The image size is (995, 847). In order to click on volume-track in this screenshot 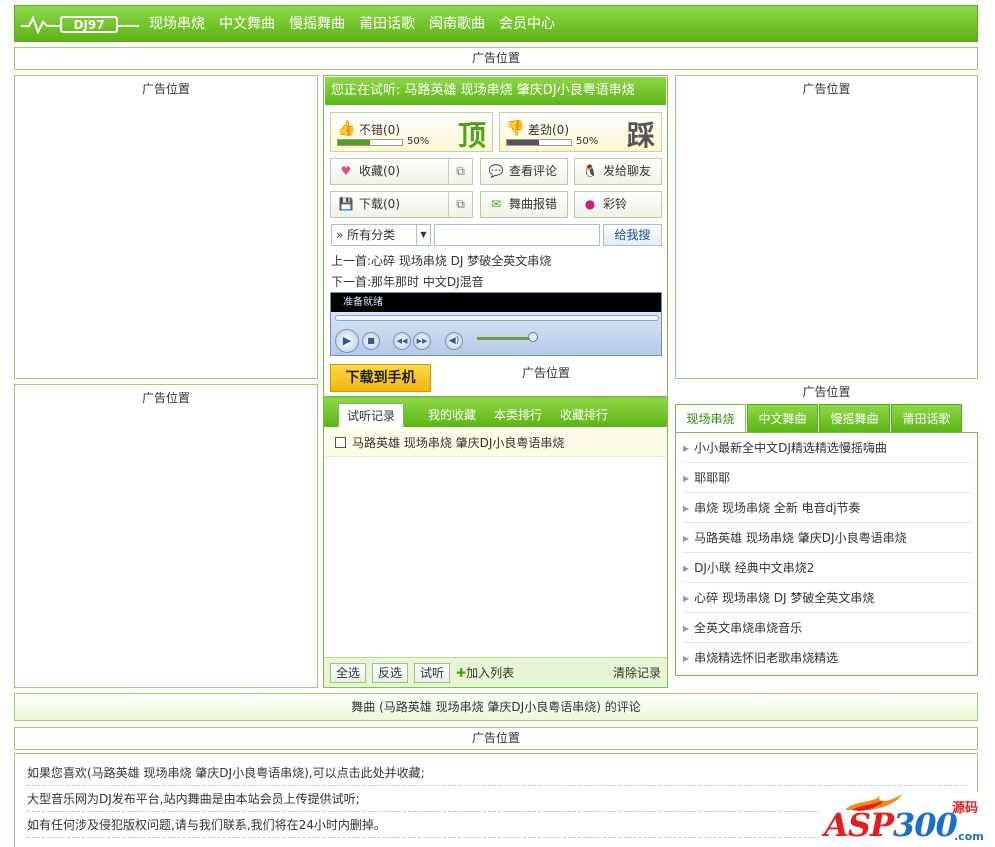, I will do `click(506, 338)`.